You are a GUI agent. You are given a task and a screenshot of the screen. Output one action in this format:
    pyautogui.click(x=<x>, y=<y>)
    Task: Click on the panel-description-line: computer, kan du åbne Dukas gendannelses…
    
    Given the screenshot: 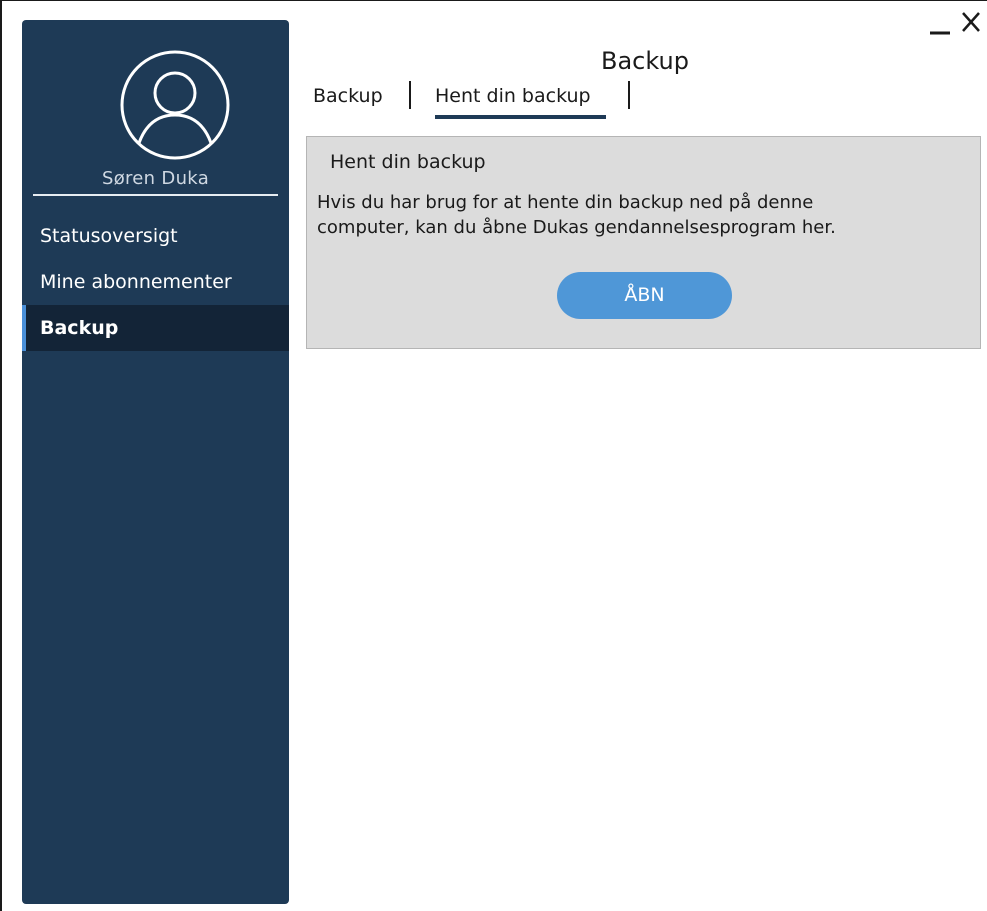 What is the action you would take?
    pyautogui.click(x=576, y=227)
    